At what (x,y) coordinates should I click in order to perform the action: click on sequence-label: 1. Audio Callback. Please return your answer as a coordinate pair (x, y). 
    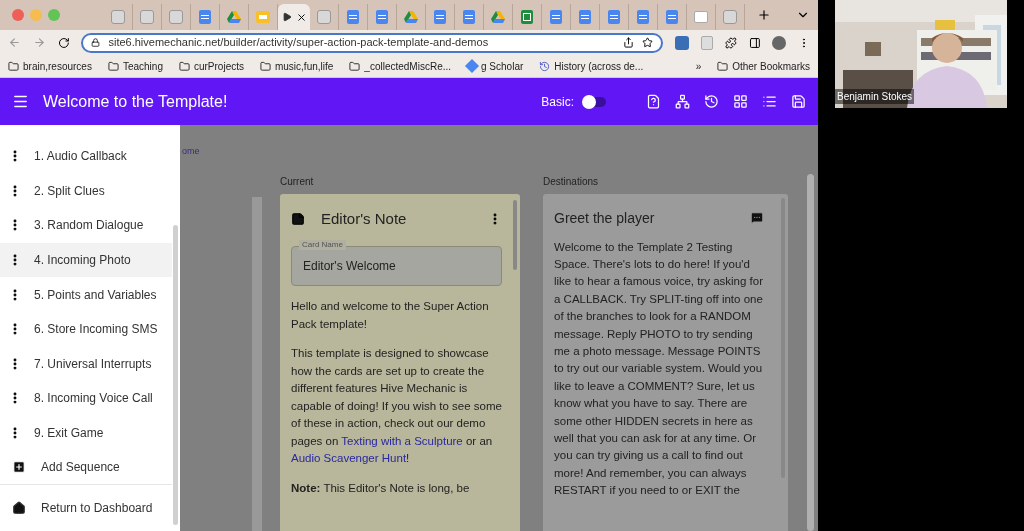
    Looking at the image, I should click on (80, 157).